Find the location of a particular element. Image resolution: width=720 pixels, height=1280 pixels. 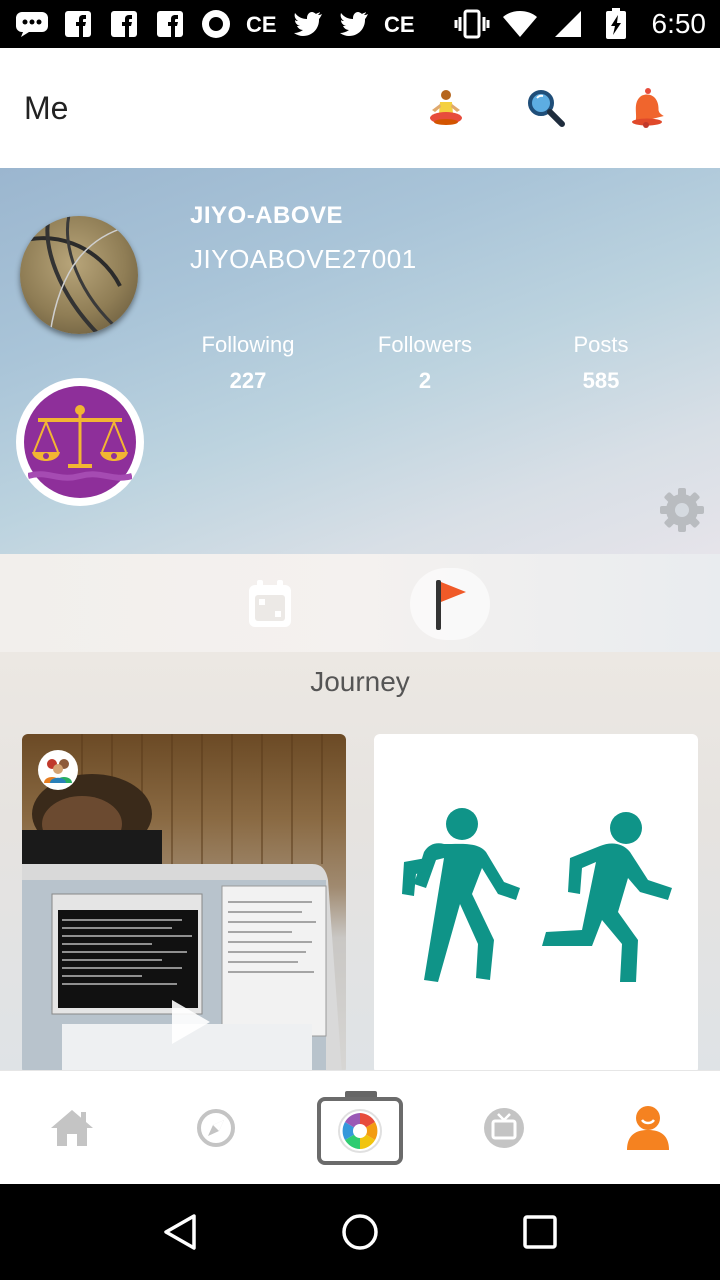

wifi-icon is located at coordinates (520, 24).